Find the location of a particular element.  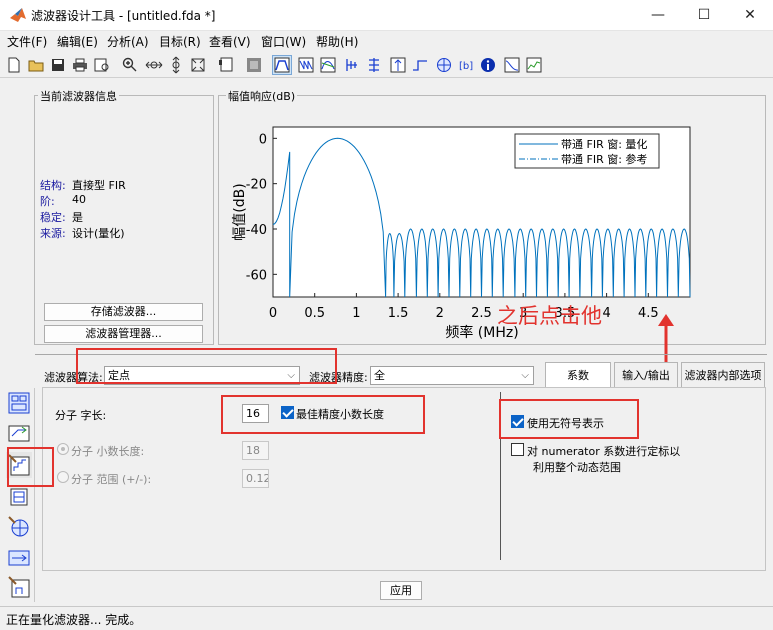

stable-label: 稳定: is located at coordinates (53, 217).